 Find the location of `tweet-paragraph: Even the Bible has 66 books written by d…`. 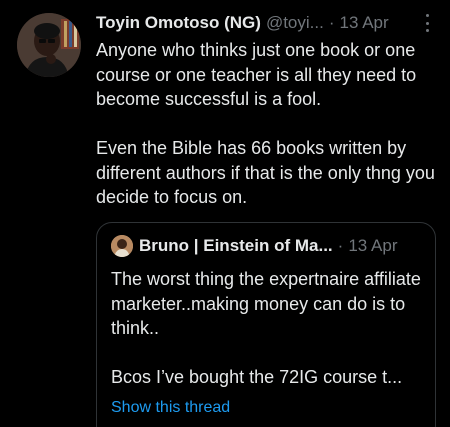

tweet-paragraph: Even the Bible has 66 books written by d… is located at coordinates (265, 172).